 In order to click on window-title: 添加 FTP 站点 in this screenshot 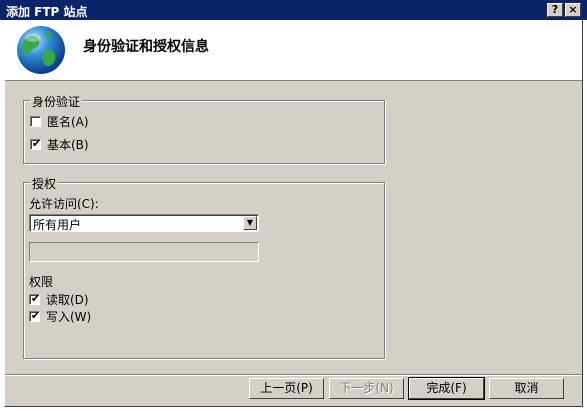, I will do `click(47, 12)`.